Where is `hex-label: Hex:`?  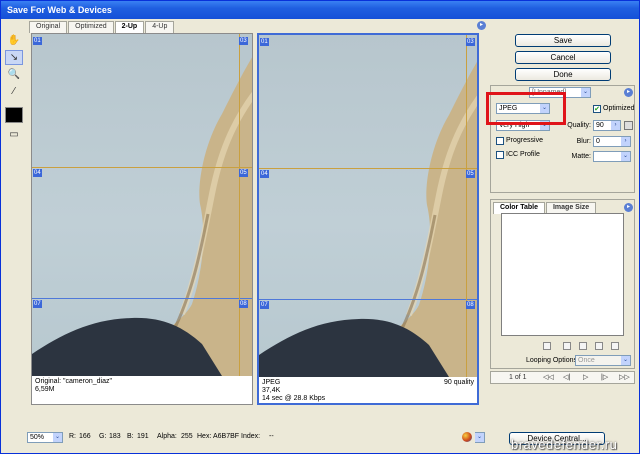
hex-label: Hex: is located at coordinates (204, 436).